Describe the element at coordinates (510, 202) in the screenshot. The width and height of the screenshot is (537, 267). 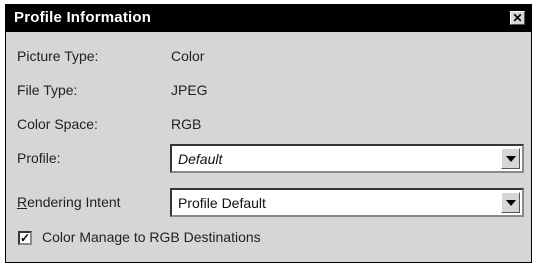
I see `rendering-intent-dropdown-button` at that location.